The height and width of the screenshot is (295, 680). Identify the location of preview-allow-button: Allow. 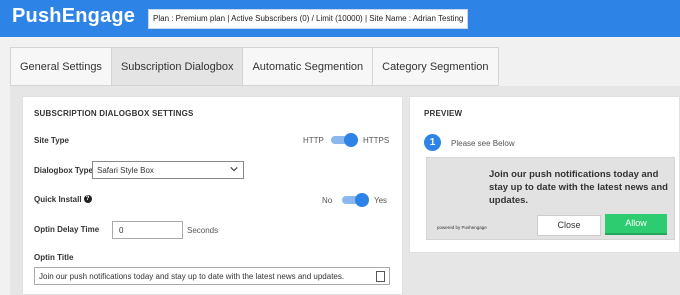
(636, 224).